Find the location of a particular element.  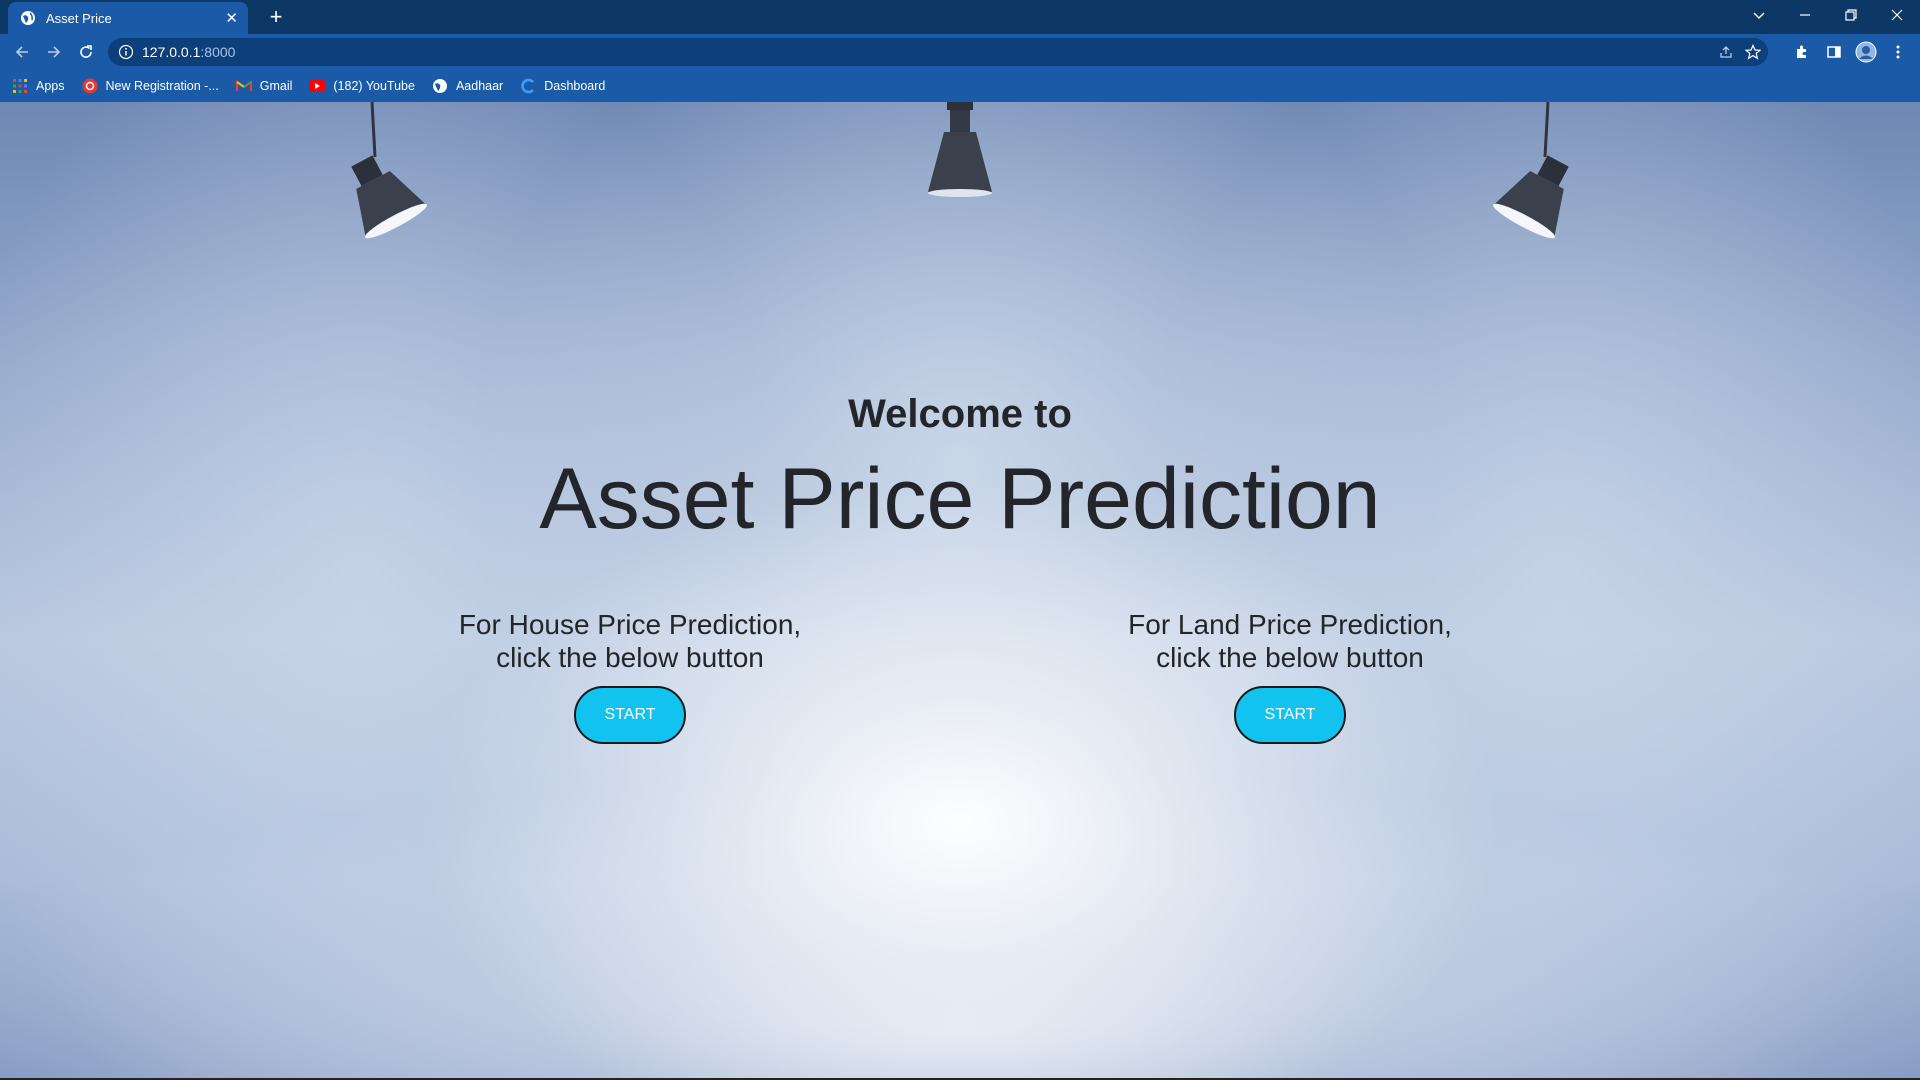

spotlight-right-icon is located at coordinates (1530, 170).